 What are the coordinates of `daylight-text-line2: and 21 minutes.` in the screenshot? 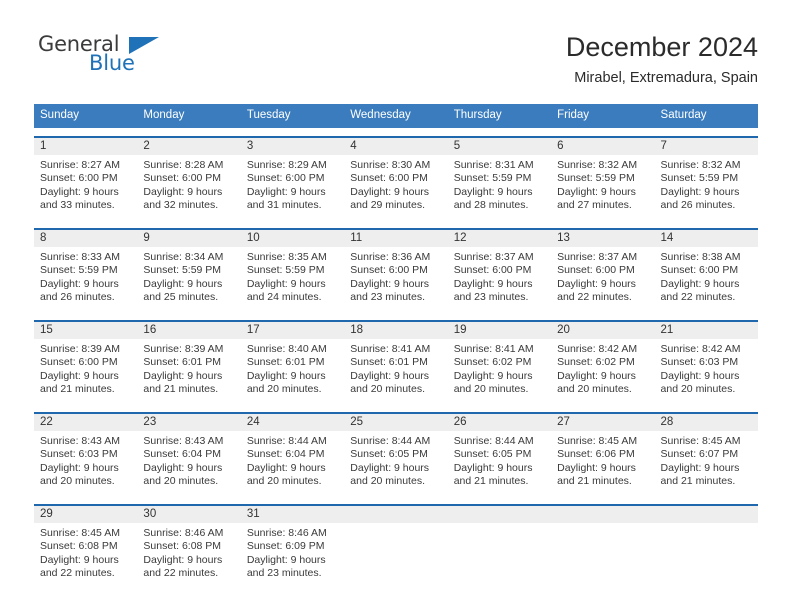 It's located at (491, 481).